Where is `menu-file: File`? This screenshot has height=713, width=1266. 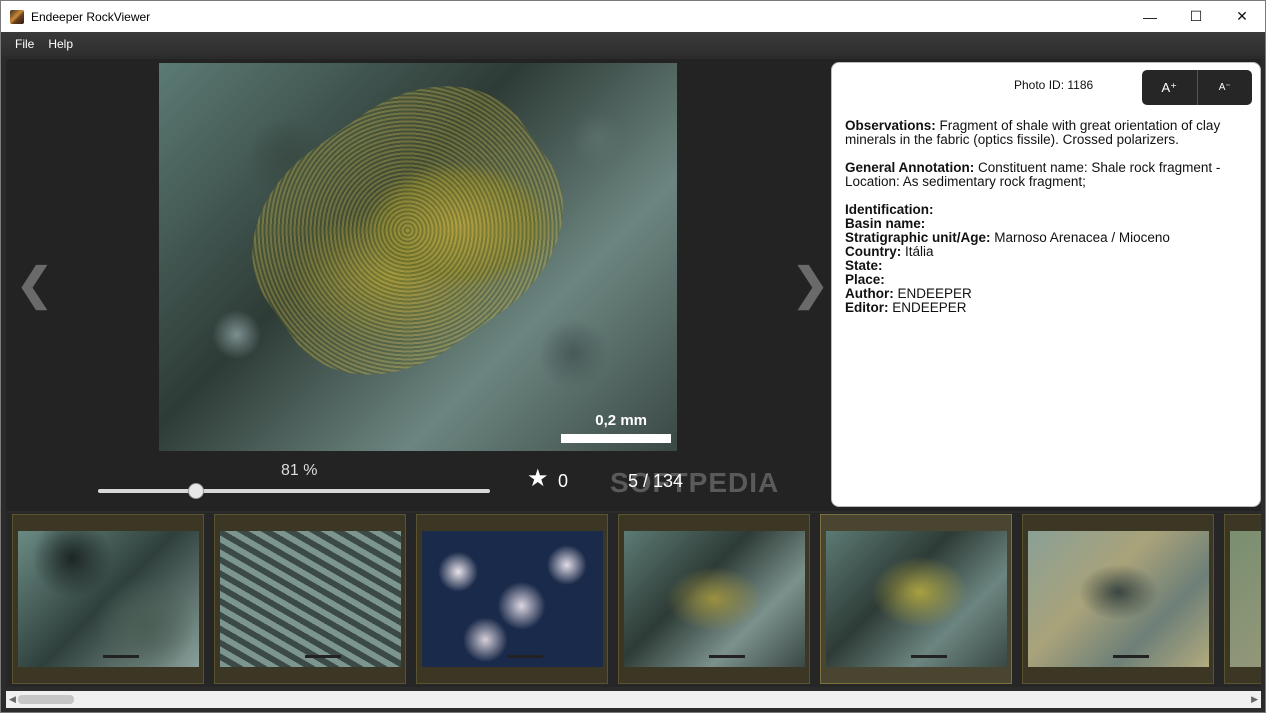
menu-file: File is located at coordinates (24, 44).